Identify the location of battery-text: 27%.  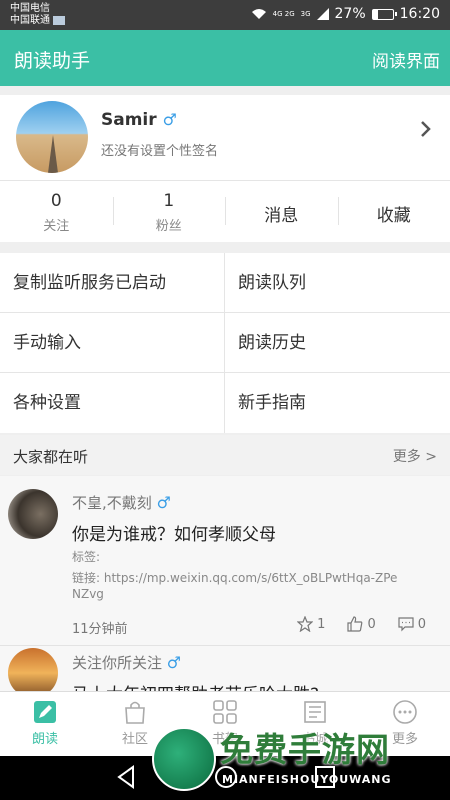
(350, 14).